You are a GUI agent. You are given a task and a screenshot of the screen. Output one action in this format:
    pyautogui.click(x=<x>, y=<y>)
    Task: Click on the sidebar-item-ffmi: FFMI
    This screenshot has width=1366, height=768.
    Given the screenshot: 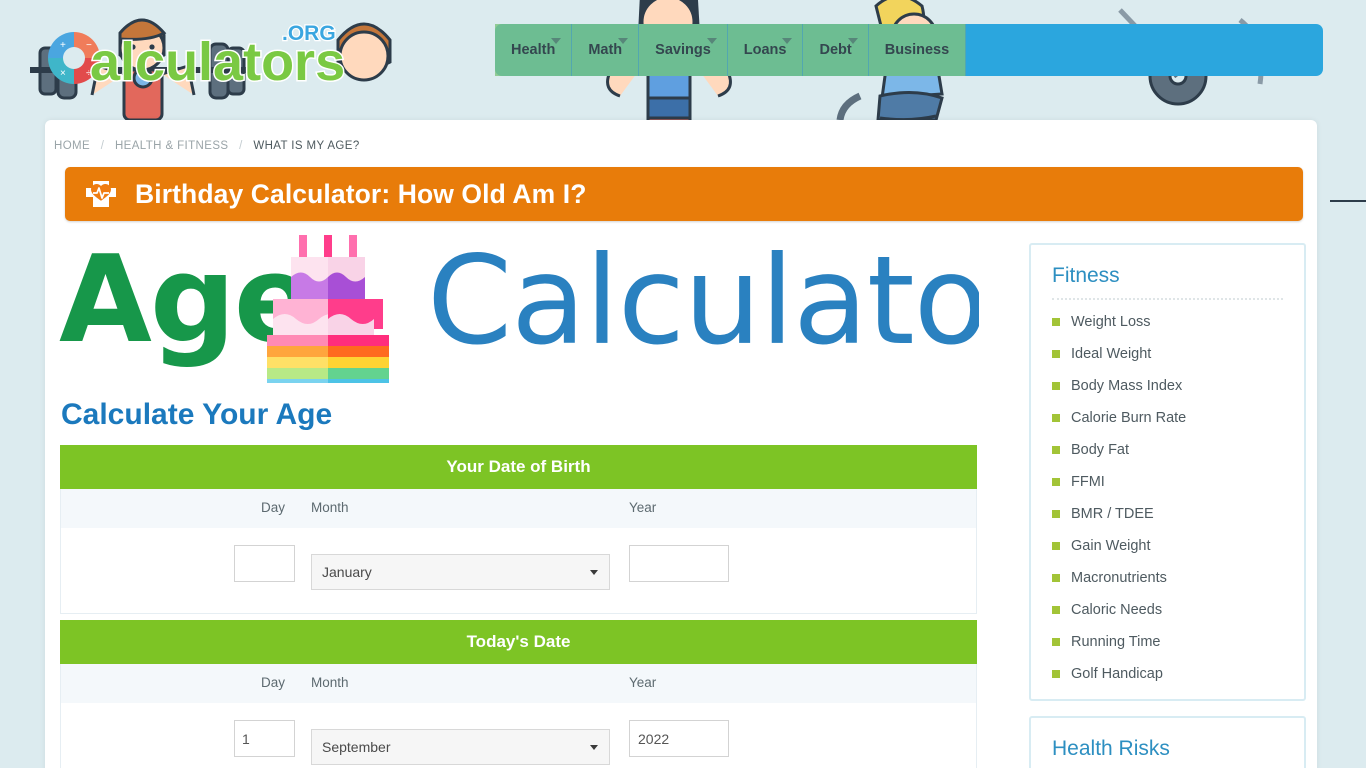 What is the action you would take?
    pyautogui.click(x=1178, y=482)
    